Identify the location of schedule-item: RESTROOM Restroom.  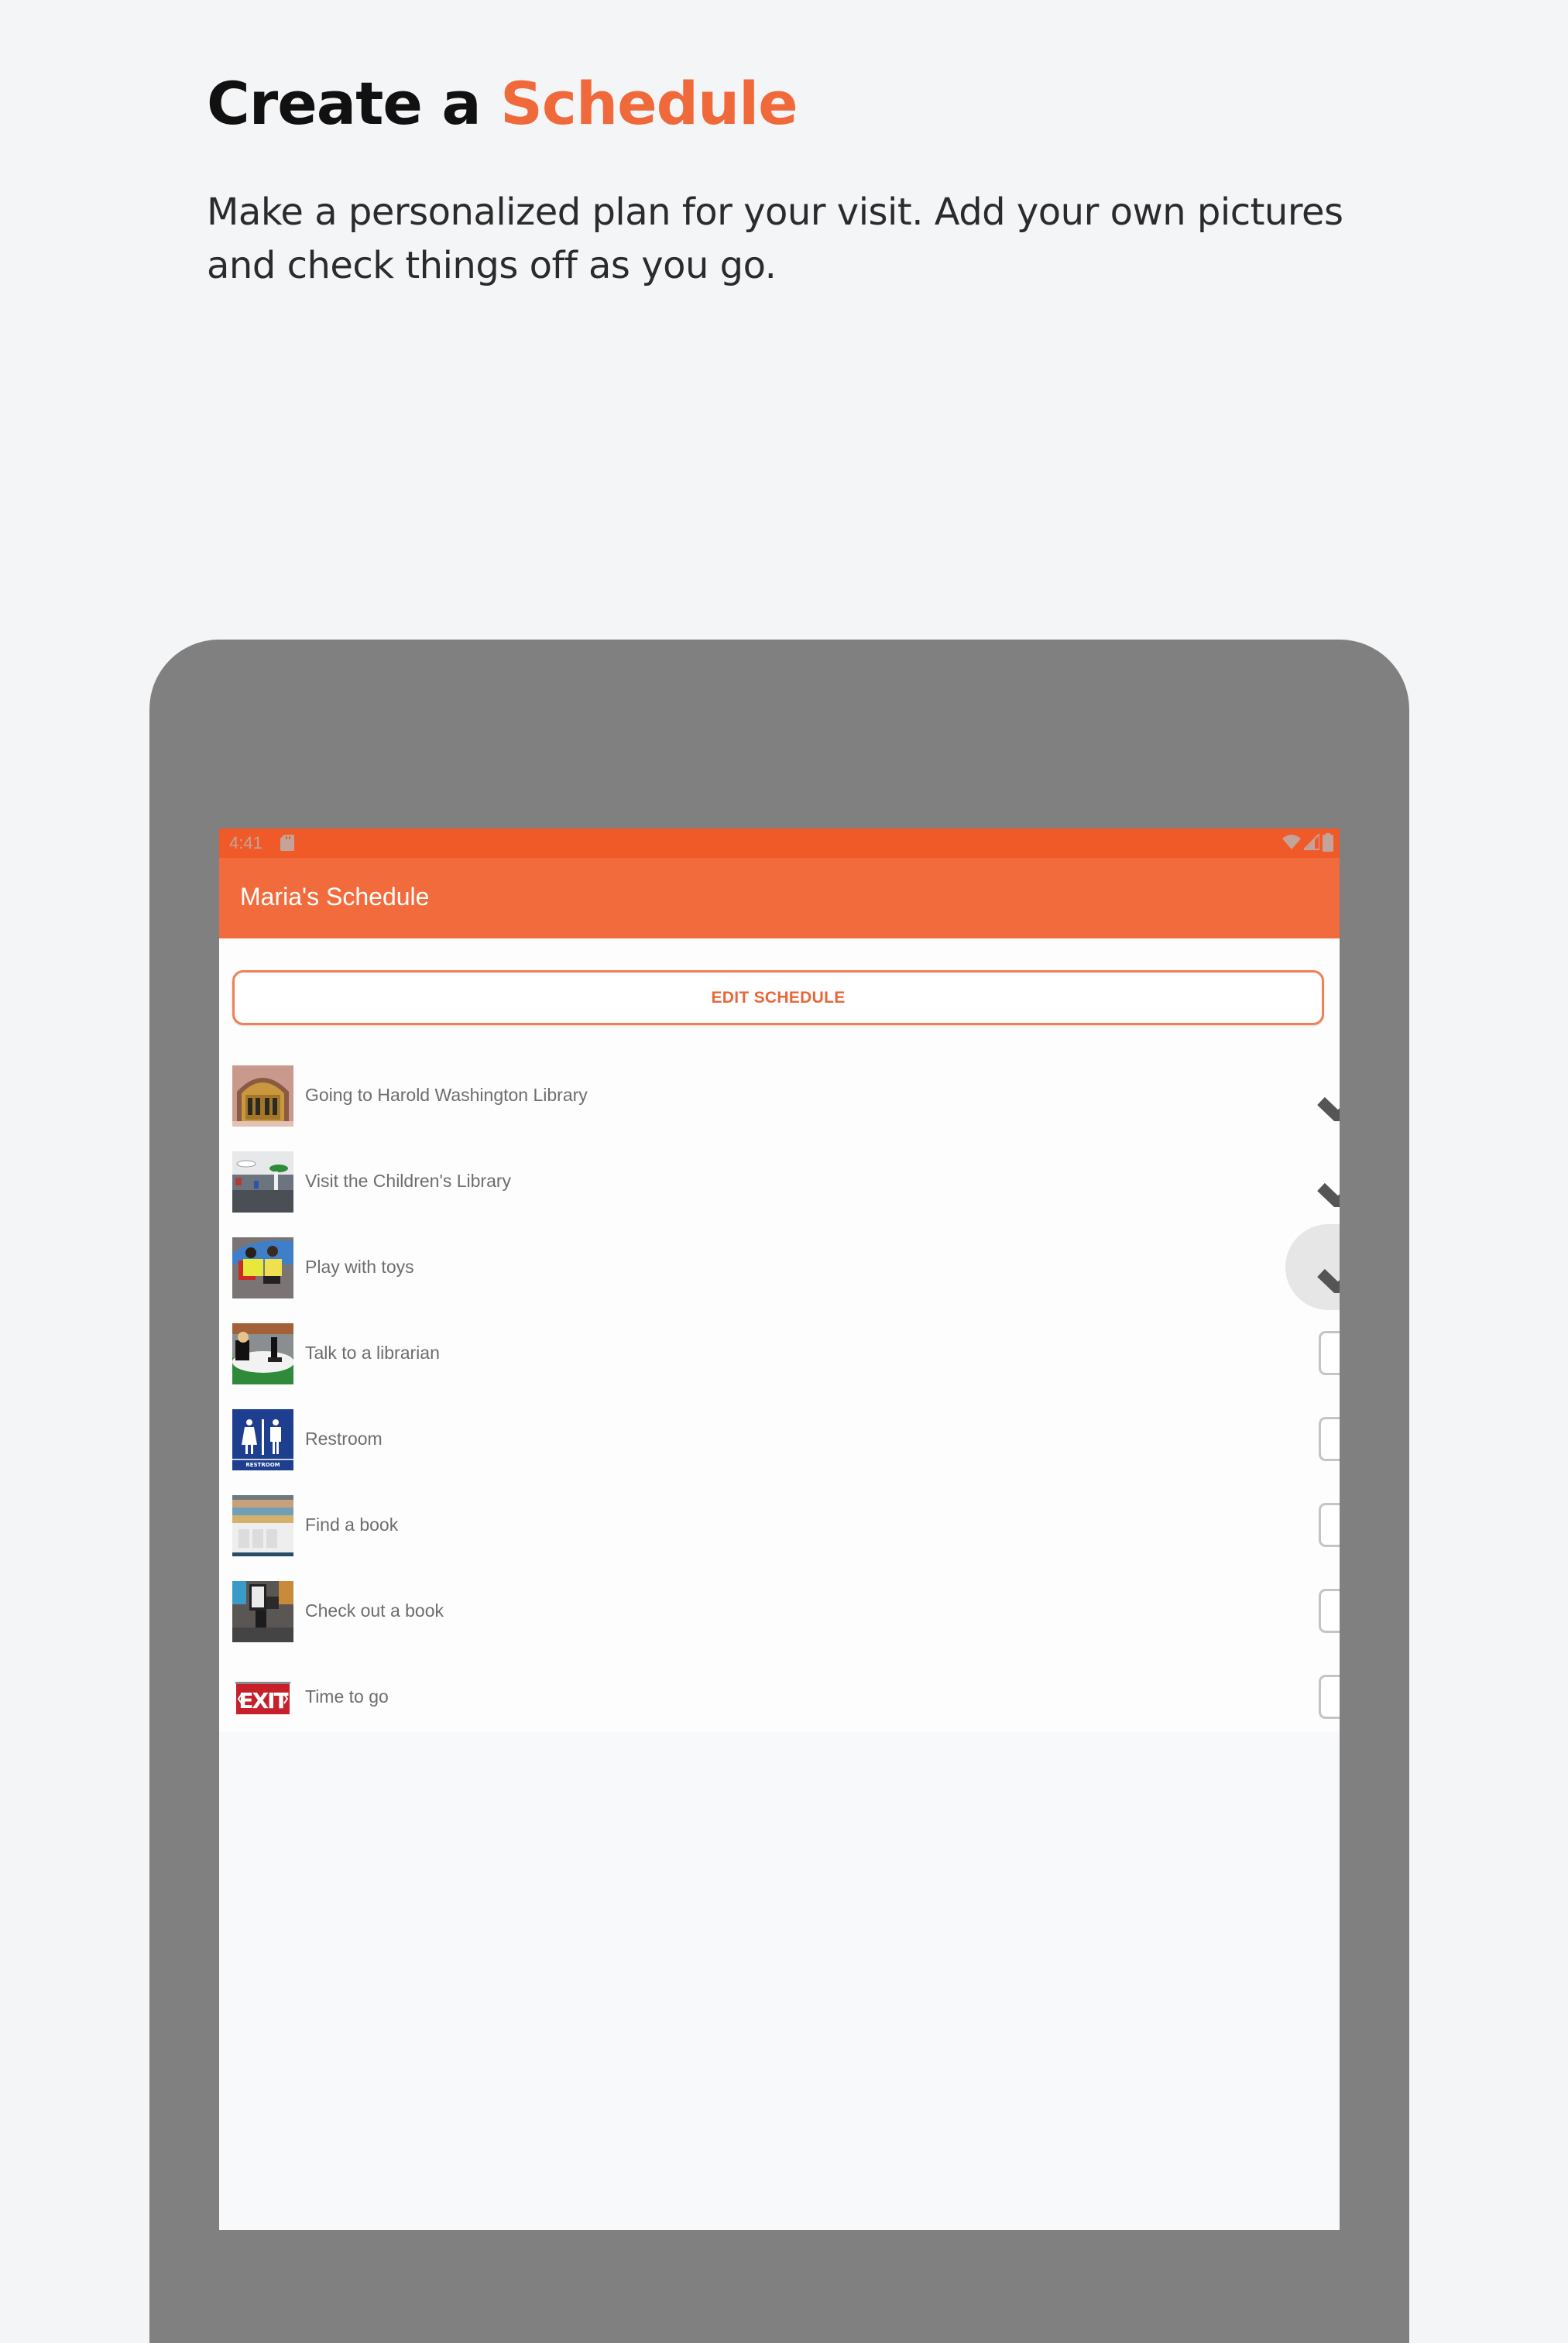
(779, 1439).